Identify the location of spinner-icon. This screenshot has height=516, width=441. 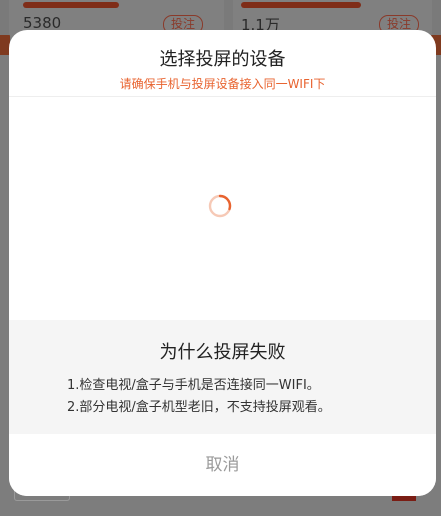
(220, 206).